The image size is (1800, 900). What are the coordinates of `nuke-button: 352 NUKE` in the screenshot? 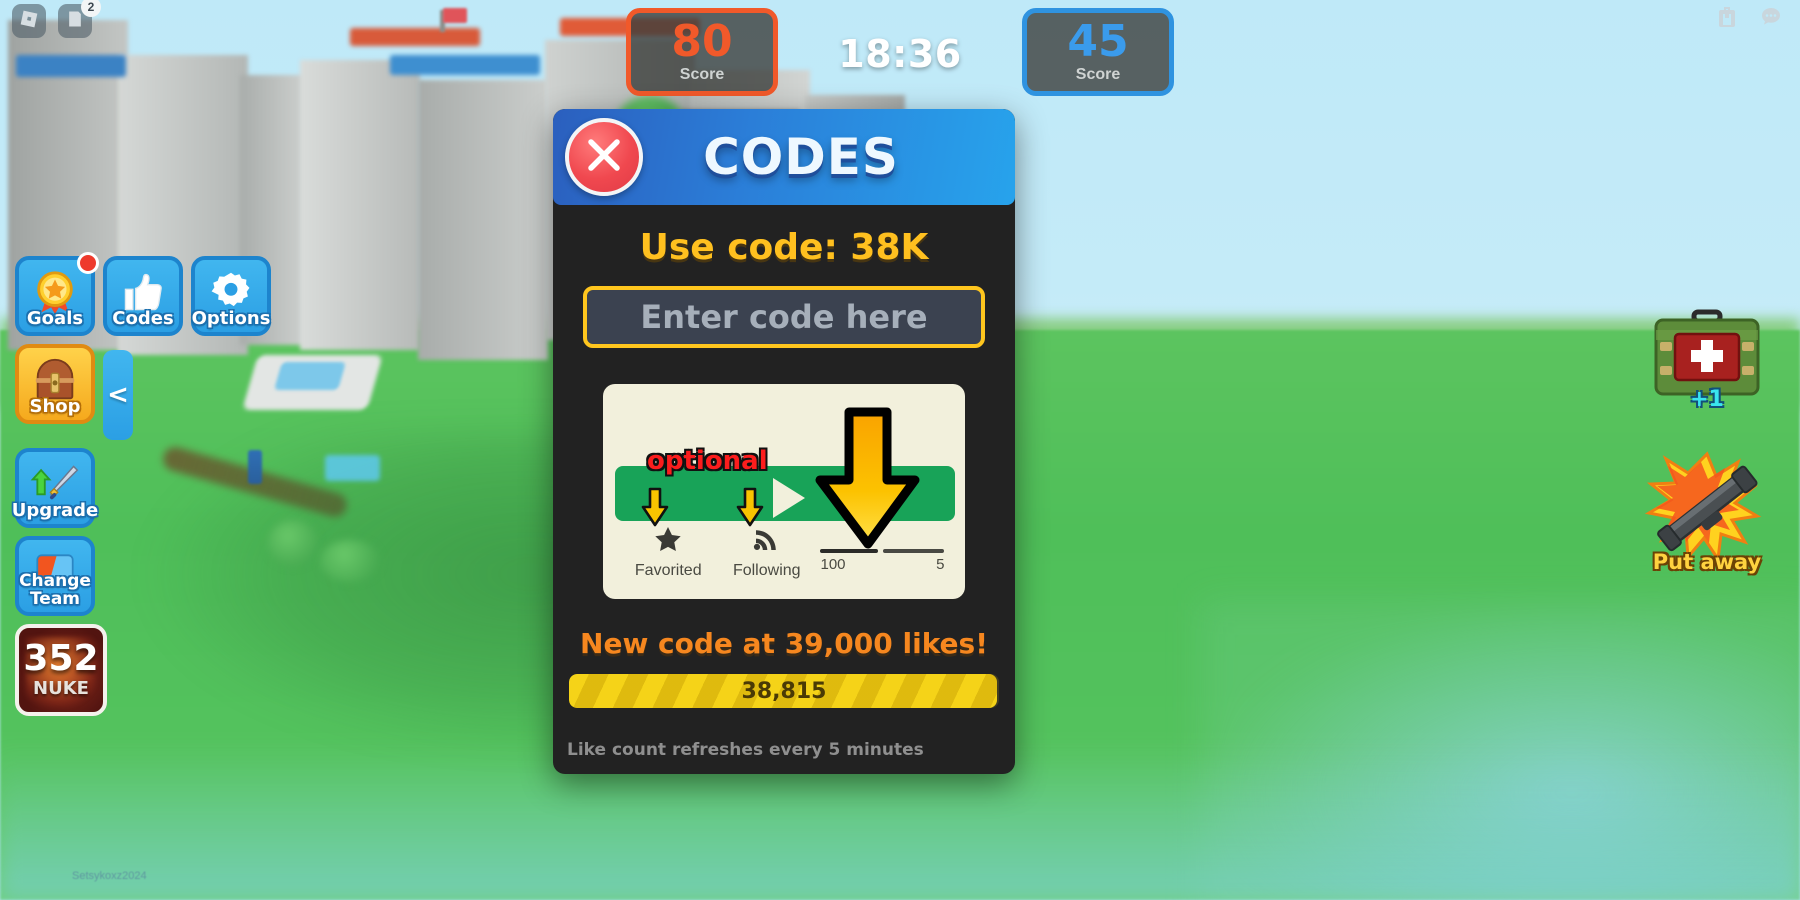 It's located at (61, 670).